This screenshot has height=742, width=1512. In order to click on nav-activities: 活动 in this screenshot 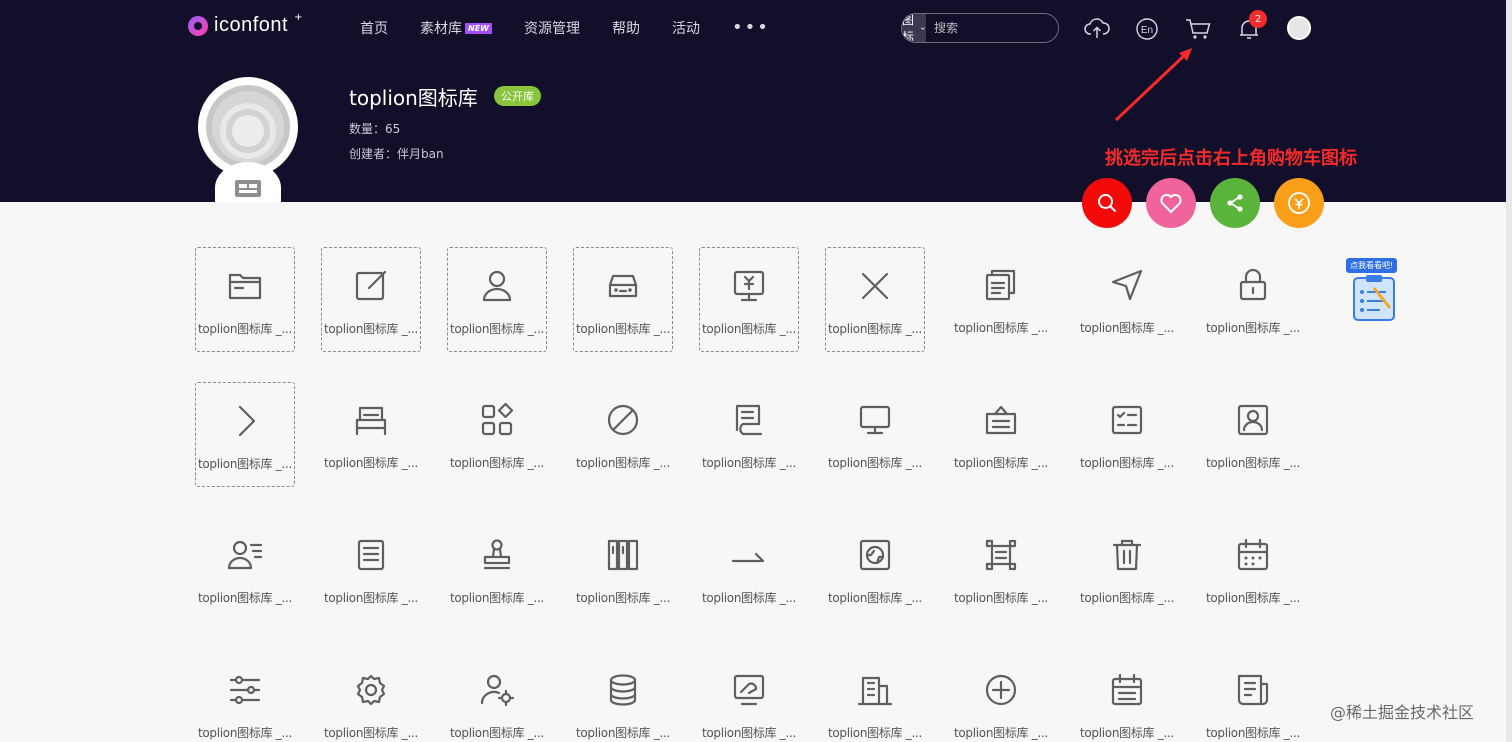, I will do `click(686, 28)`.